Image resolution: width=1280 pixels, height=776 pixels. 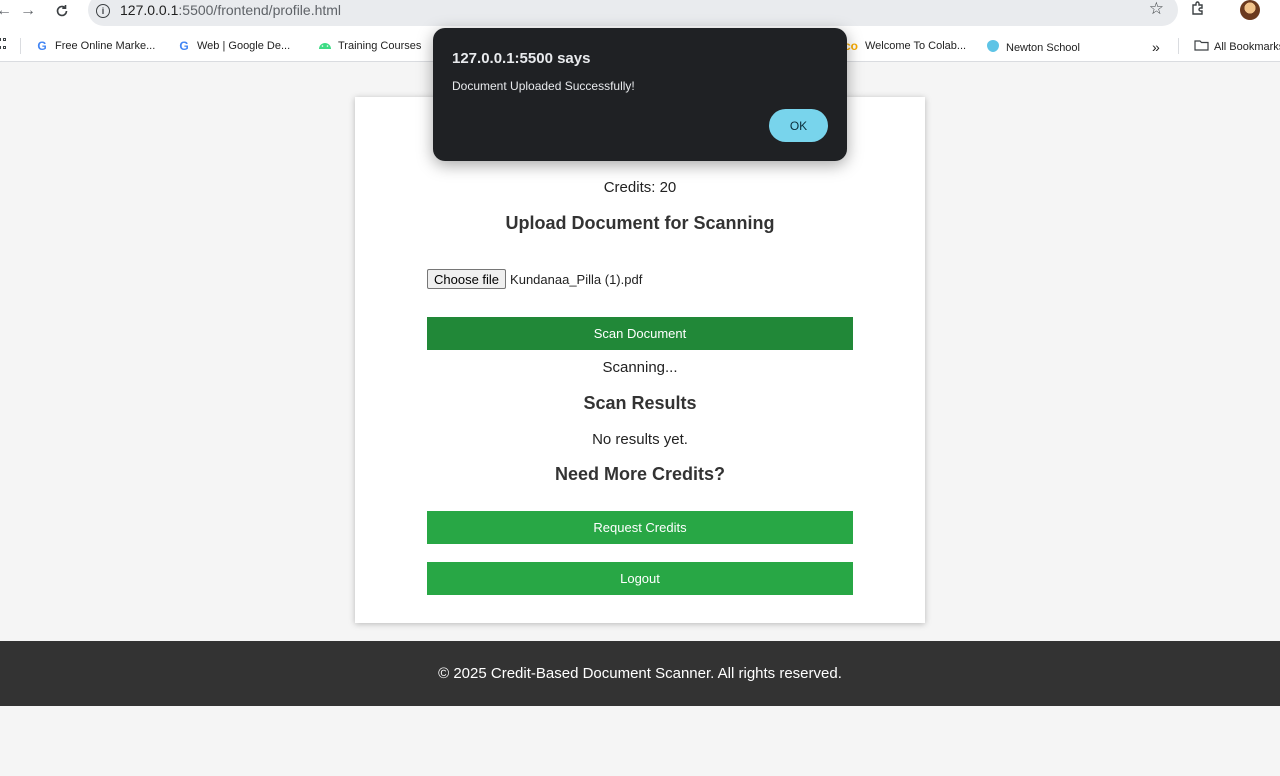 What do you see at coordinates (640, 187) in the screenshot?
I see `credits-count: Credits: 20` at bounding box center [640, 187].